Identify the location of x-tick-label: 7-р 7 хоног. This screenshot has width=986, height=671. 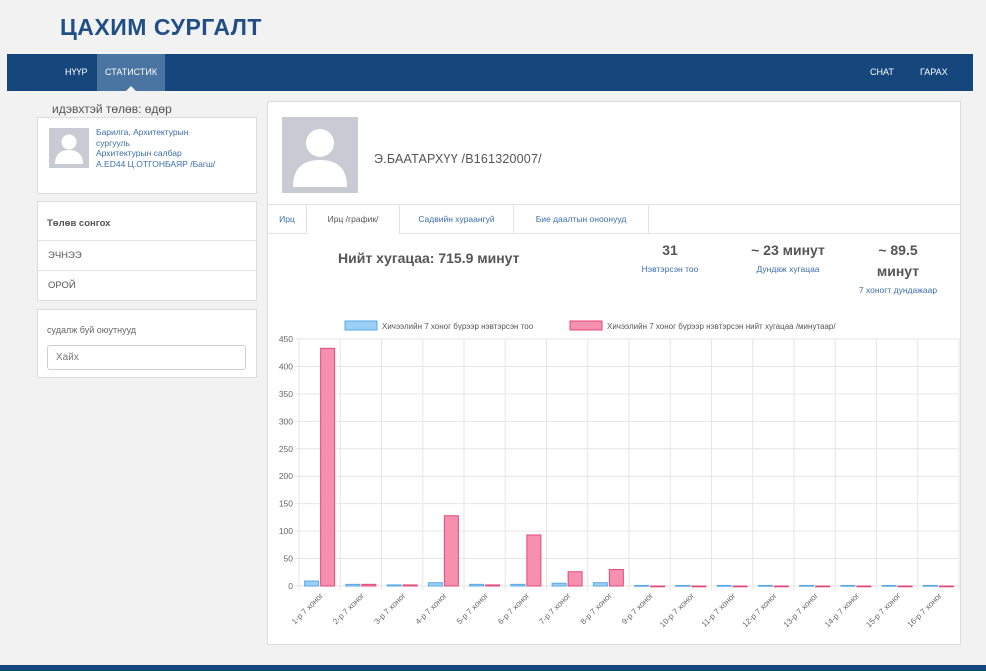
(554, 608).